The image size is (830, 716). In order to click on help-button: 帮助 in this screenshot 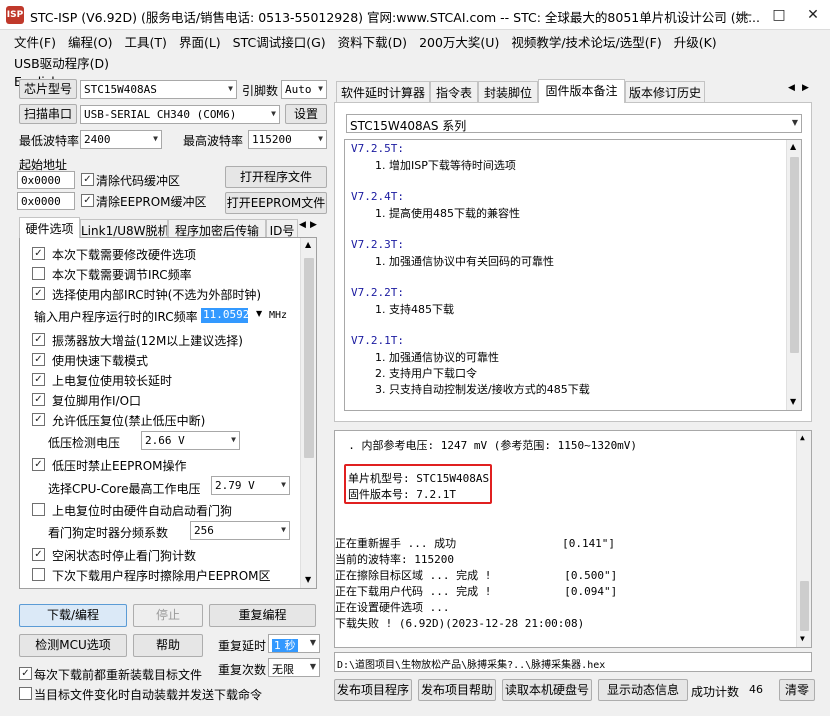, I will do `click(168, 645)`.